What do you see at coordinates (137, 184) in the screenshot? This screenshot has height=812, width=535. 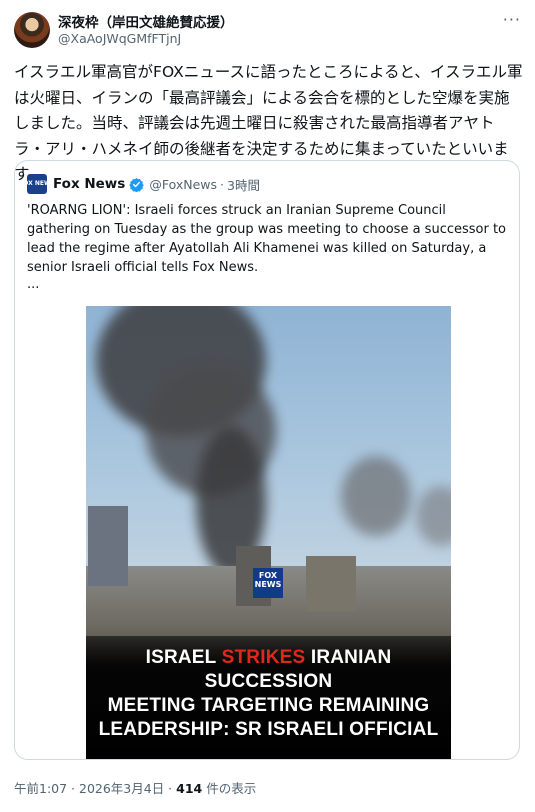 I see `verified-badge-icon` at bounding box center [137, 184].